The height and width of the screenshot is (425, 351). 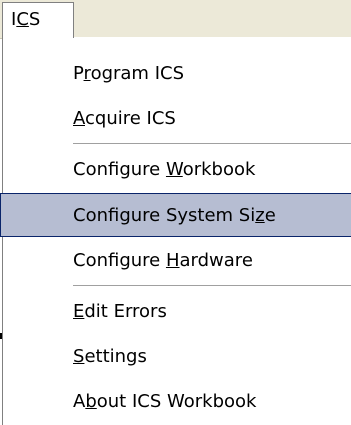 I want to click on menu-item-label-post: ardware, so click(x=216, y=260).